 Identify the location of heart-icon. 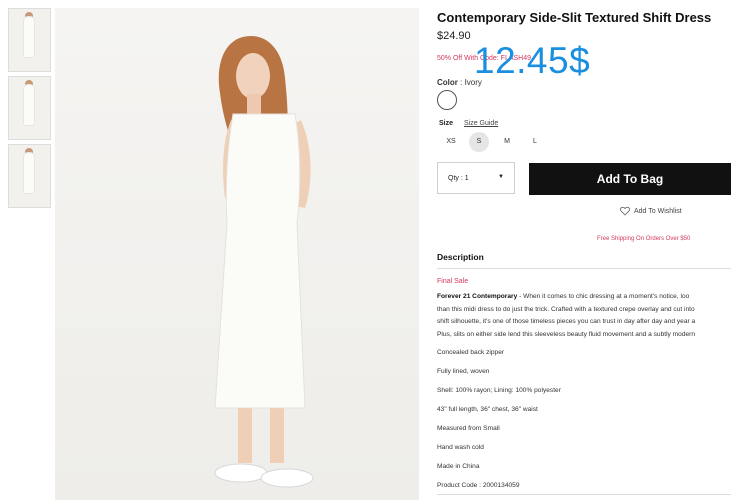
(625, 211).